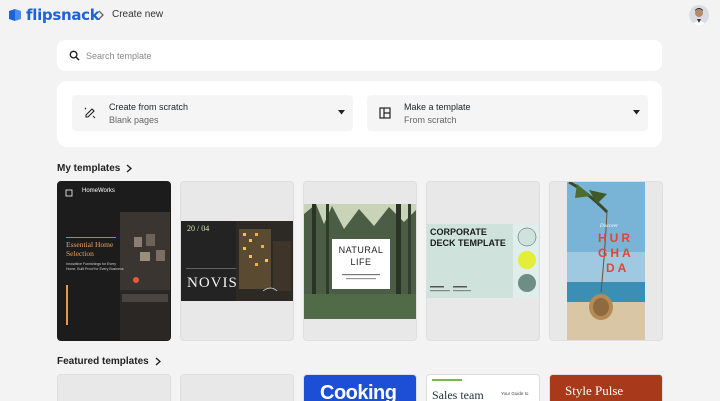 This screenshot has height=401, width=720. Describe the element at coordinates (615, 238) in the screenshot. I see `template-title-line1: HUR` at that location.